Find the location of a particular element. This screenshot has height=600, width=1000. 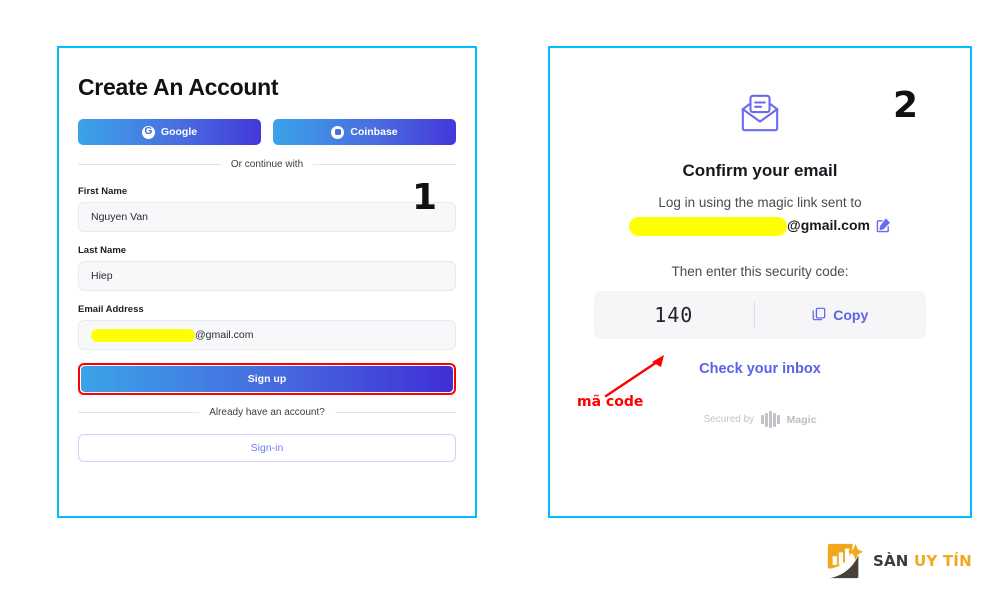

email-value: @gmail.com is located at coordinates (224, 335).